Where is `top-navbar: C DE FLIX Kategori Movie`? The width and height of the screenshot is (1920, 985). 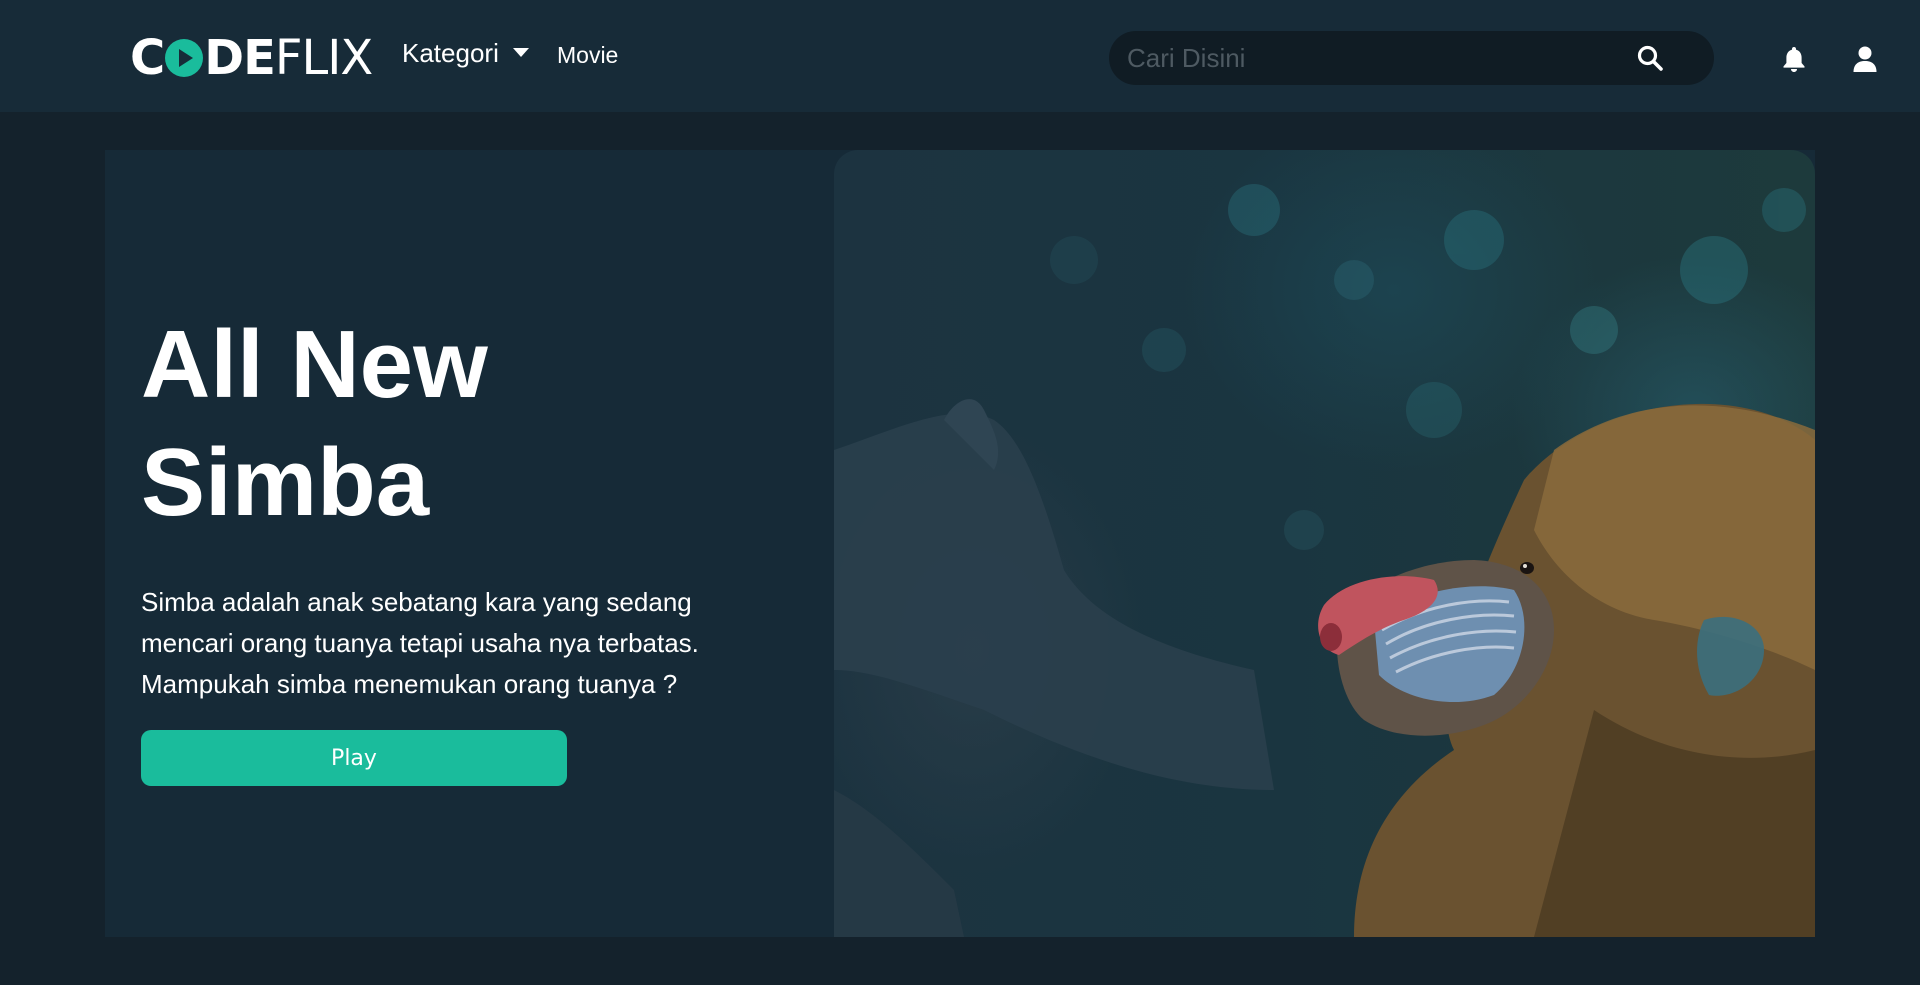 top-navbar: C DE FLIX Kategori Movie is located at coordinates (960, 56).